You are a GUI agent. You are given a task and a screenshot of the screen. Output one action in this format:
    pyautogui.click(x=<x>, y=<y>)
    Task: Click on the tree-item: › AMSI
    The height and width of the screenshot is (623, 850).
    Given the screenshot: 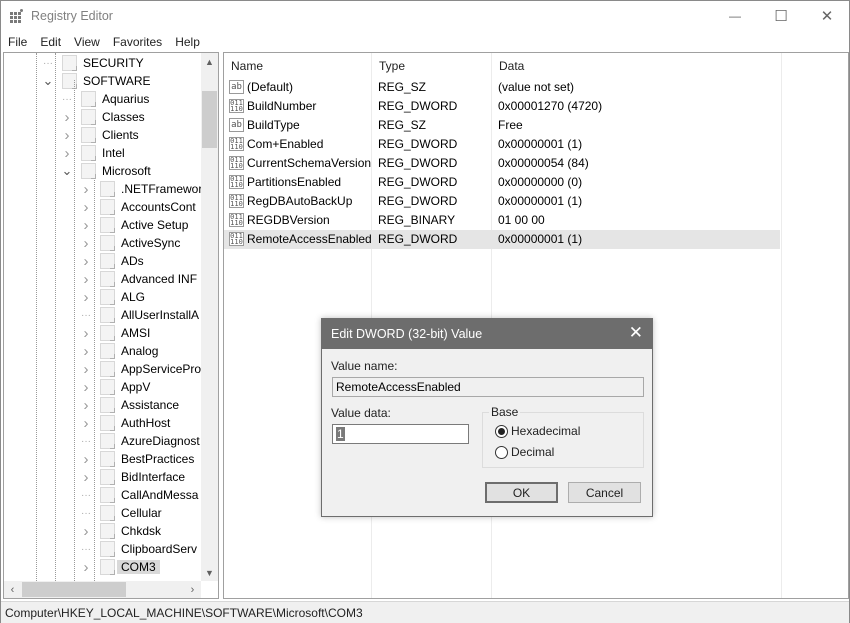 What is the action you would take?
    pyautogui.click(x=115, y=333)
    